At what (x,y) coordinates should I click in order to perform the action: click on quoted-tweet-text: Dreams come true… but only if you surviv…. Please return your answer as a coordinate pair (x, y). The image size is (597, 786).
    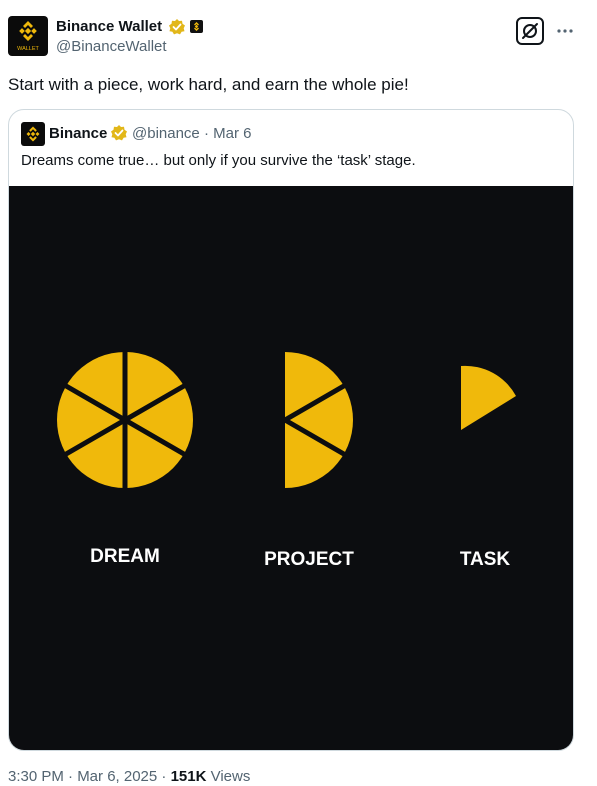
    Looking at the image, I should click on (218, 160).